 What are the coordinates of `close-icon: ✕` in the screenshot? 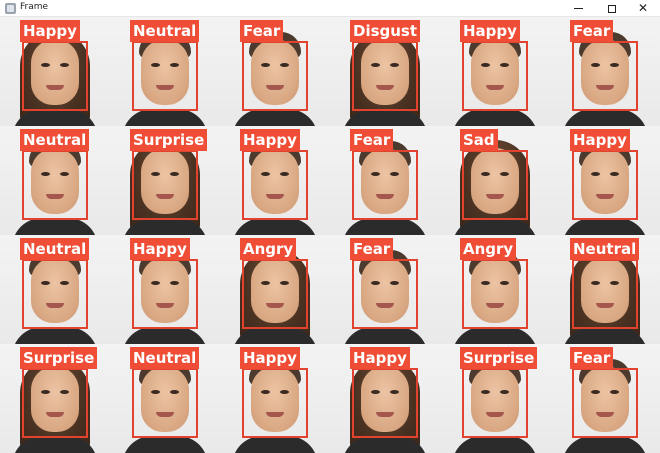 It's located at (643, 8).